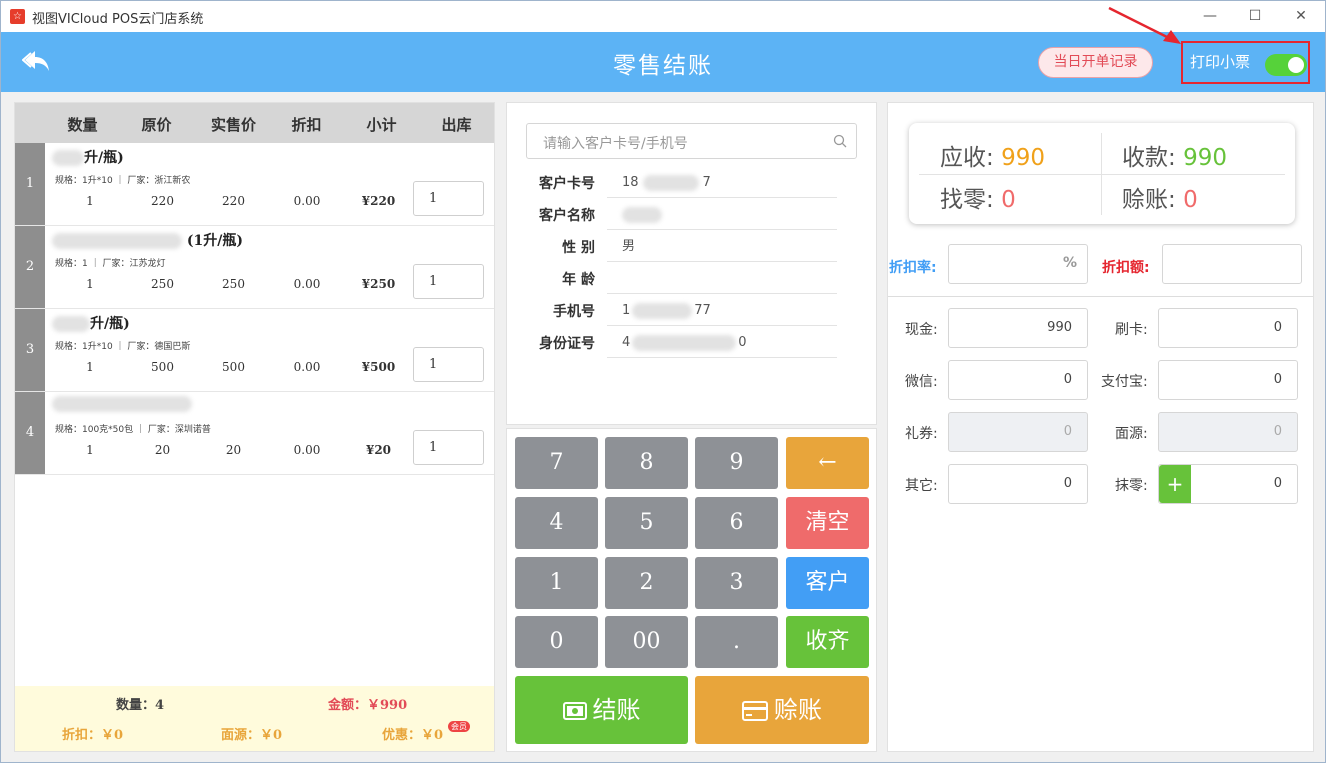 The width and height of the screenshot is (1326, 763). I want to click on round-off-label: 抹零:, so click(1131, 486).